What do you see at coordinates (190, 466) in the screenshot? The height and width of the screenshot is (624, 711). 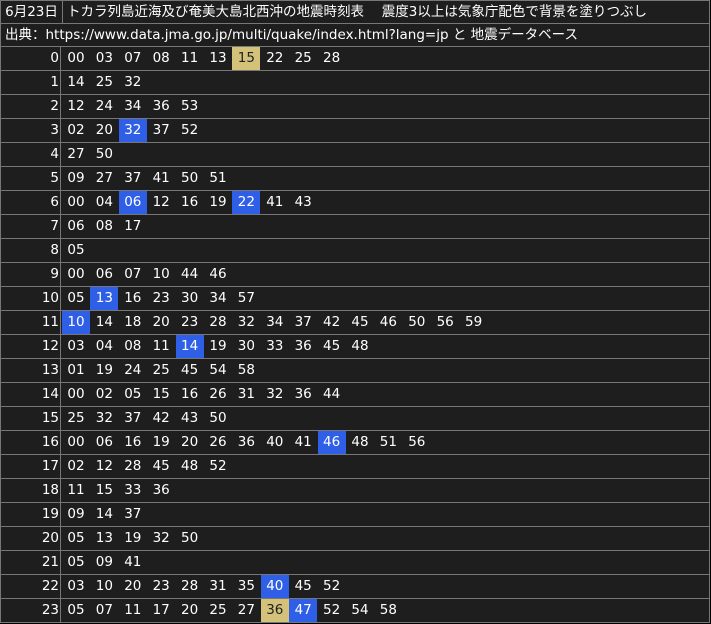 I see `quake-minute: 48` at bounding box center [190, 466].